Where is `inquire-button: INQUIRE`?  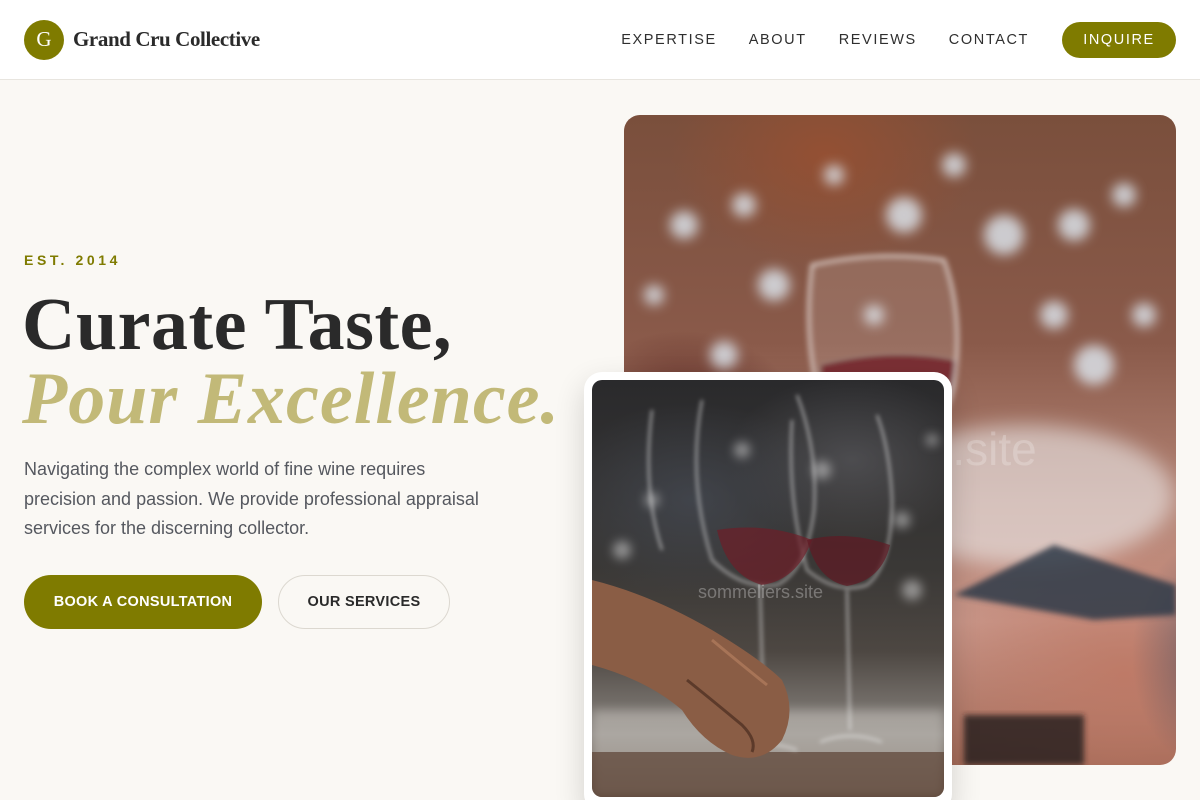 inquire-button: INQUIRE is located at coordinates (1119, 39).